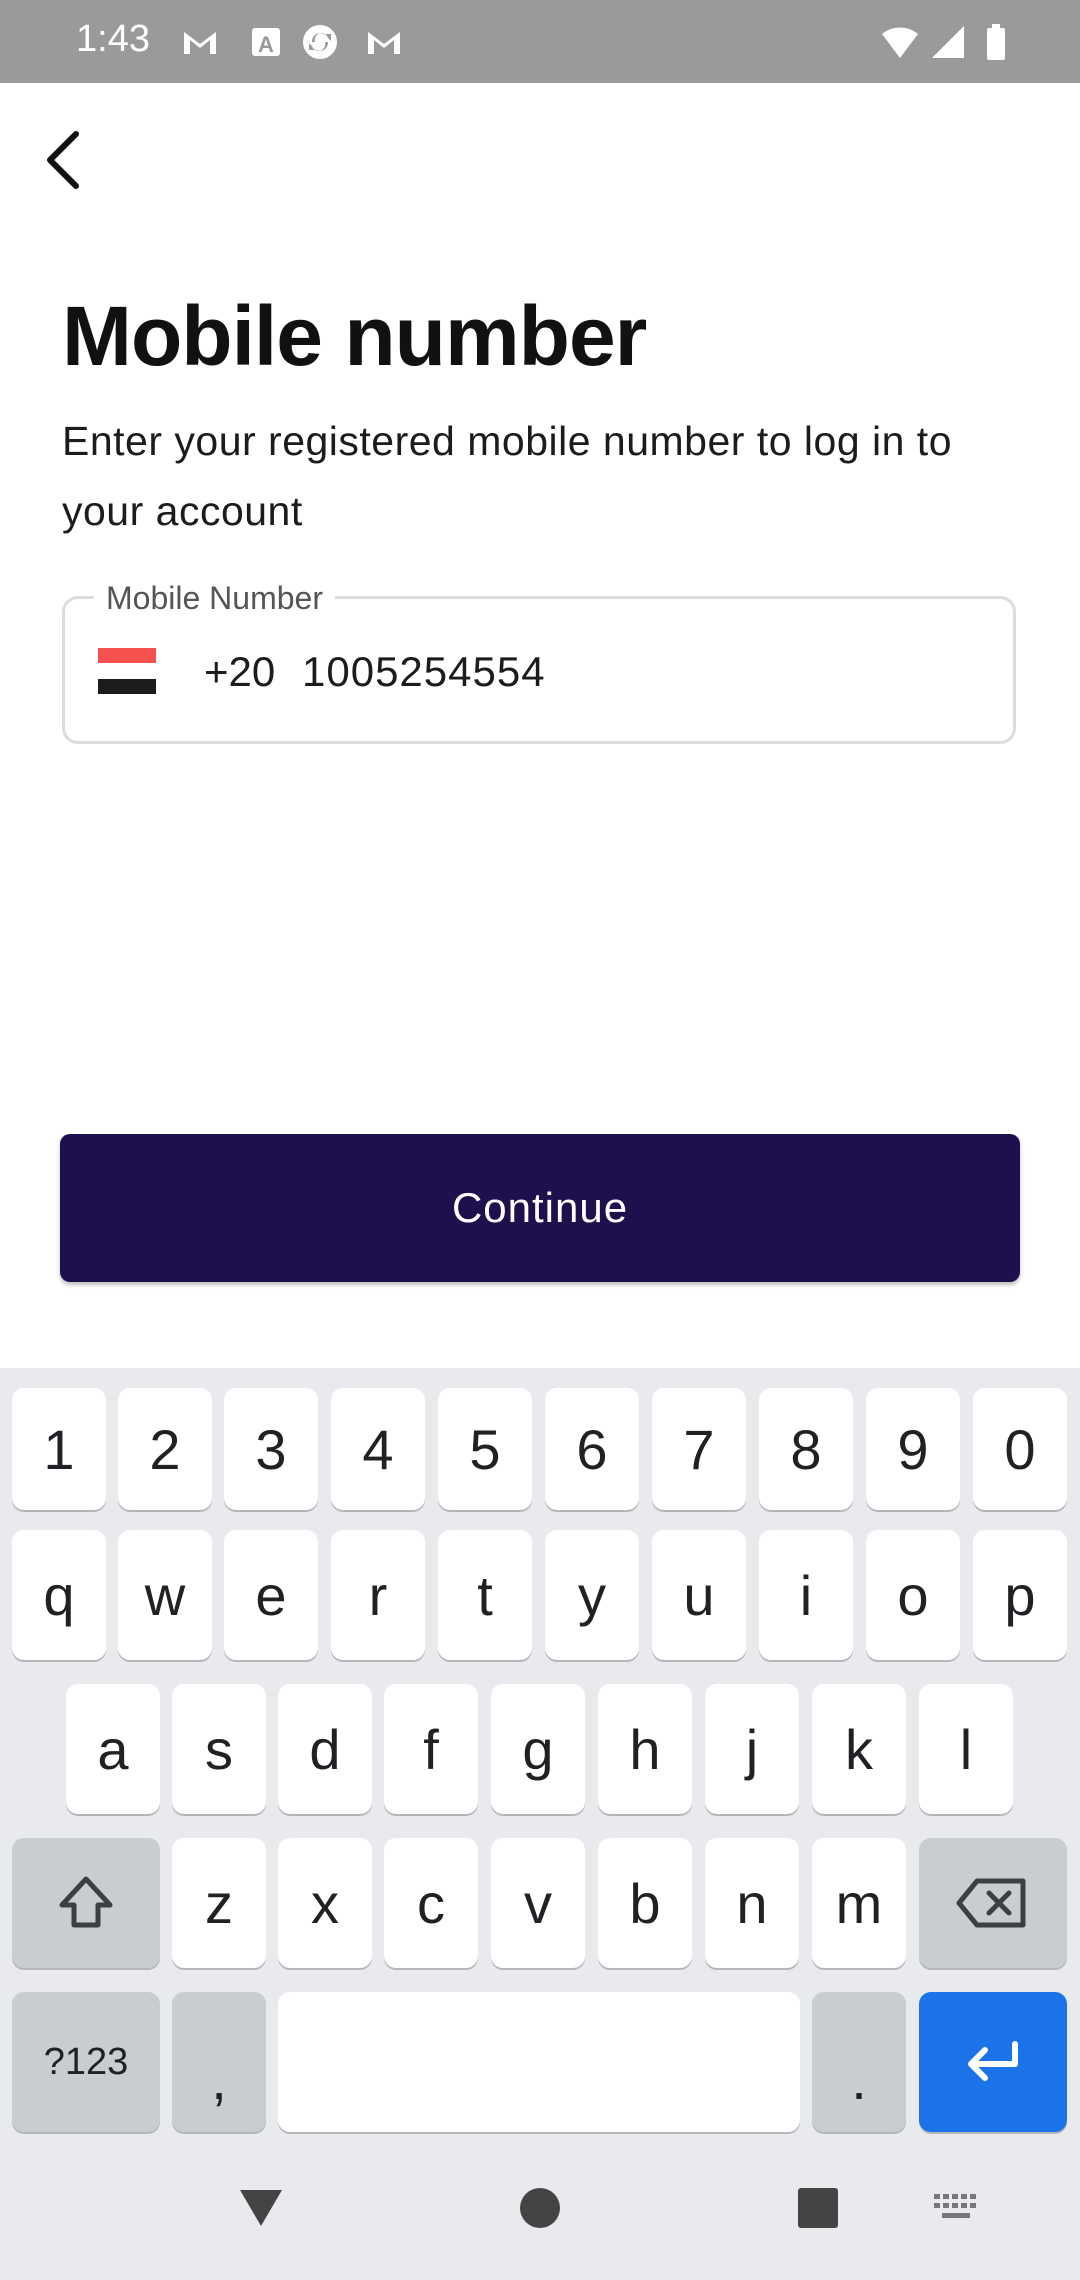 This screenshot has width=1080, height=2280. Describe the element at coordinates (818, 2208) in the screenshot. I see `recents-square-icon` at that location.